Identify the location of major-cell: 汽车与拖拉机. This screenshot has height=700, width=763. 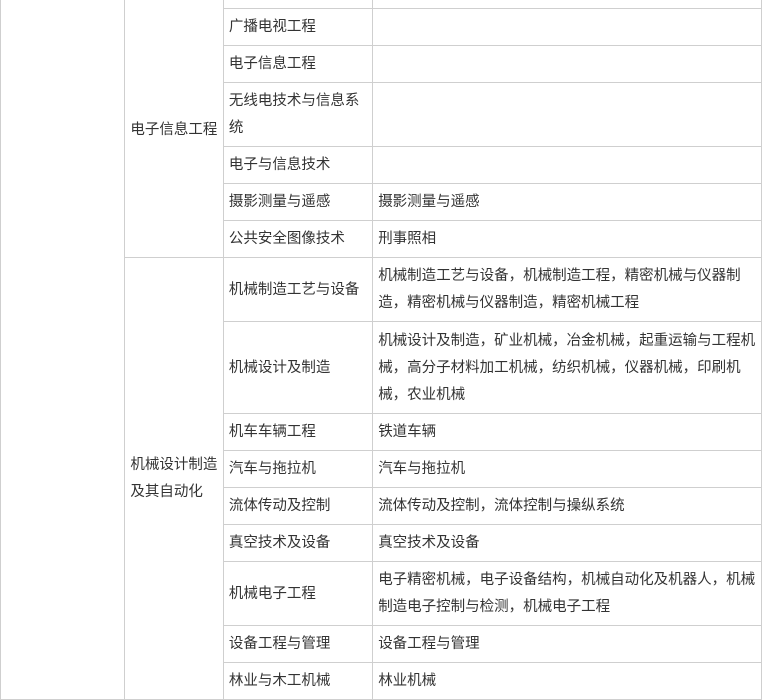
(298, 469).